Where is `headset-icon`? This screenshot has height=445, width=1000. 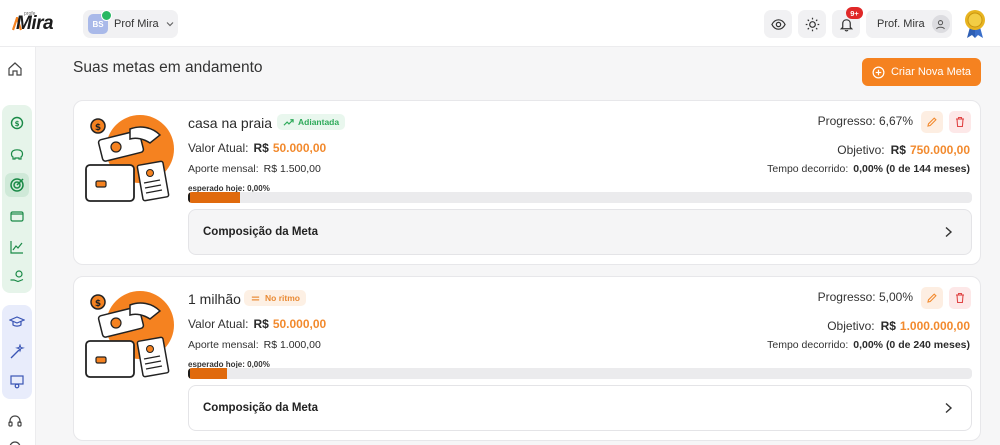
headset-icon is located at coordinates (15, 421).